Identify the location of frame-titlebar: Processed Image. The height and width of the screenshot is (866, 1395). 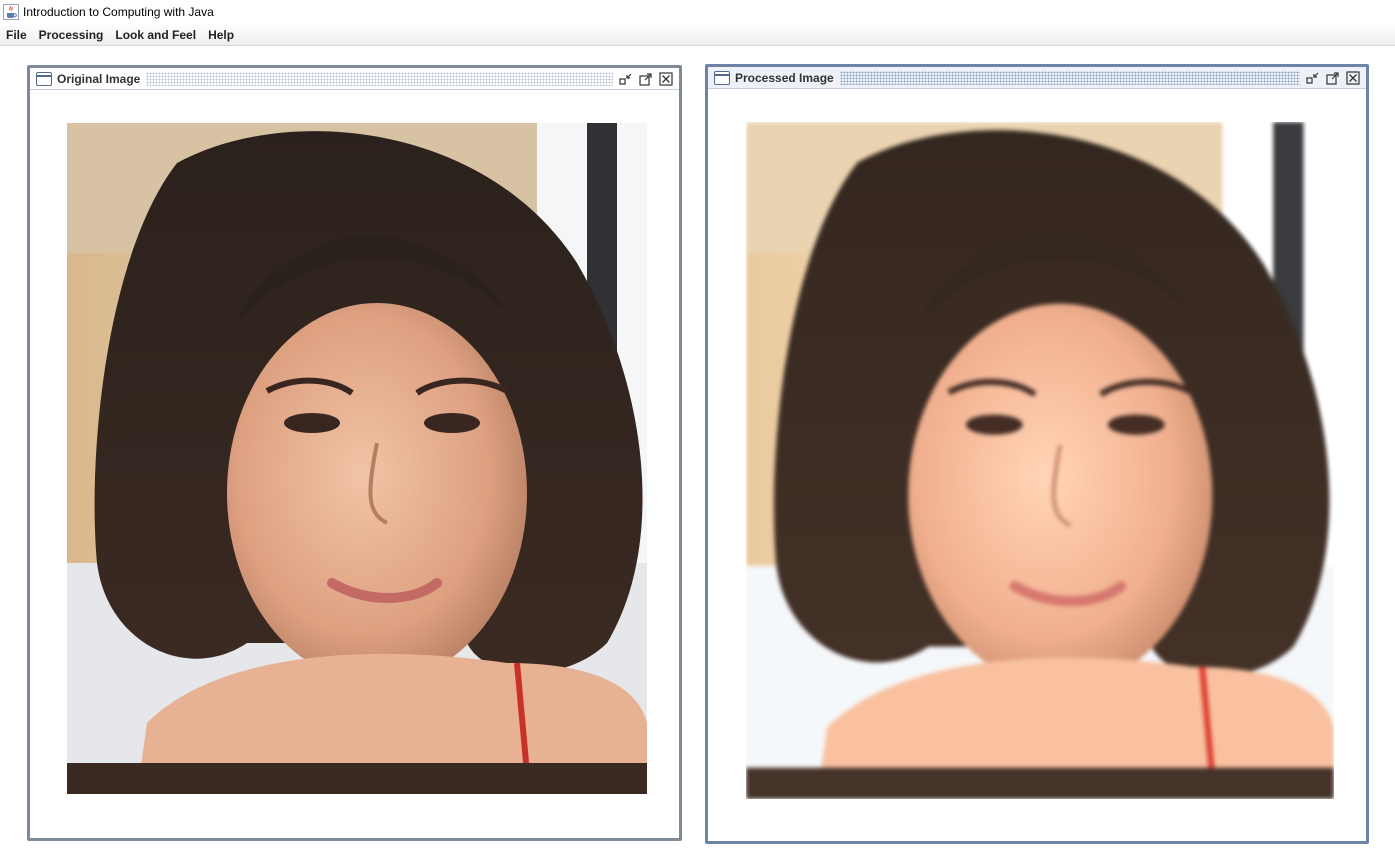
(1037, 78).